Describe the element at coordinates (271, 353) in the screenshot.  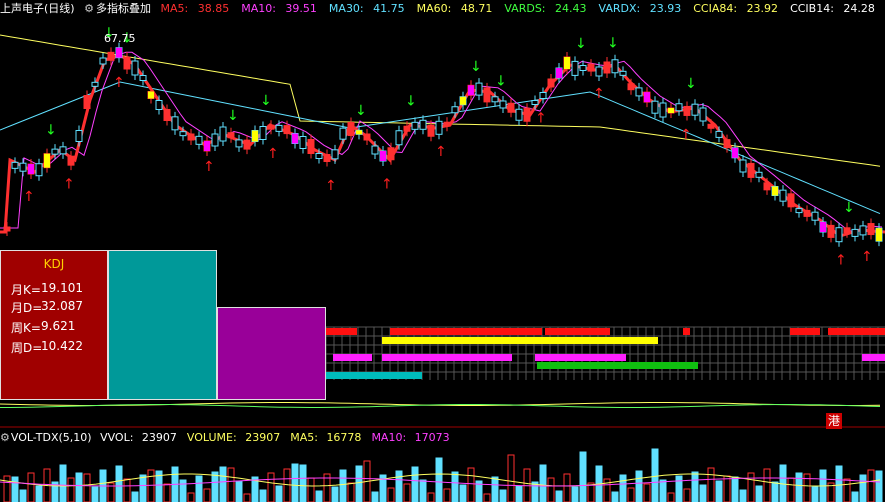
I see `kdj-week-bar` at that location.